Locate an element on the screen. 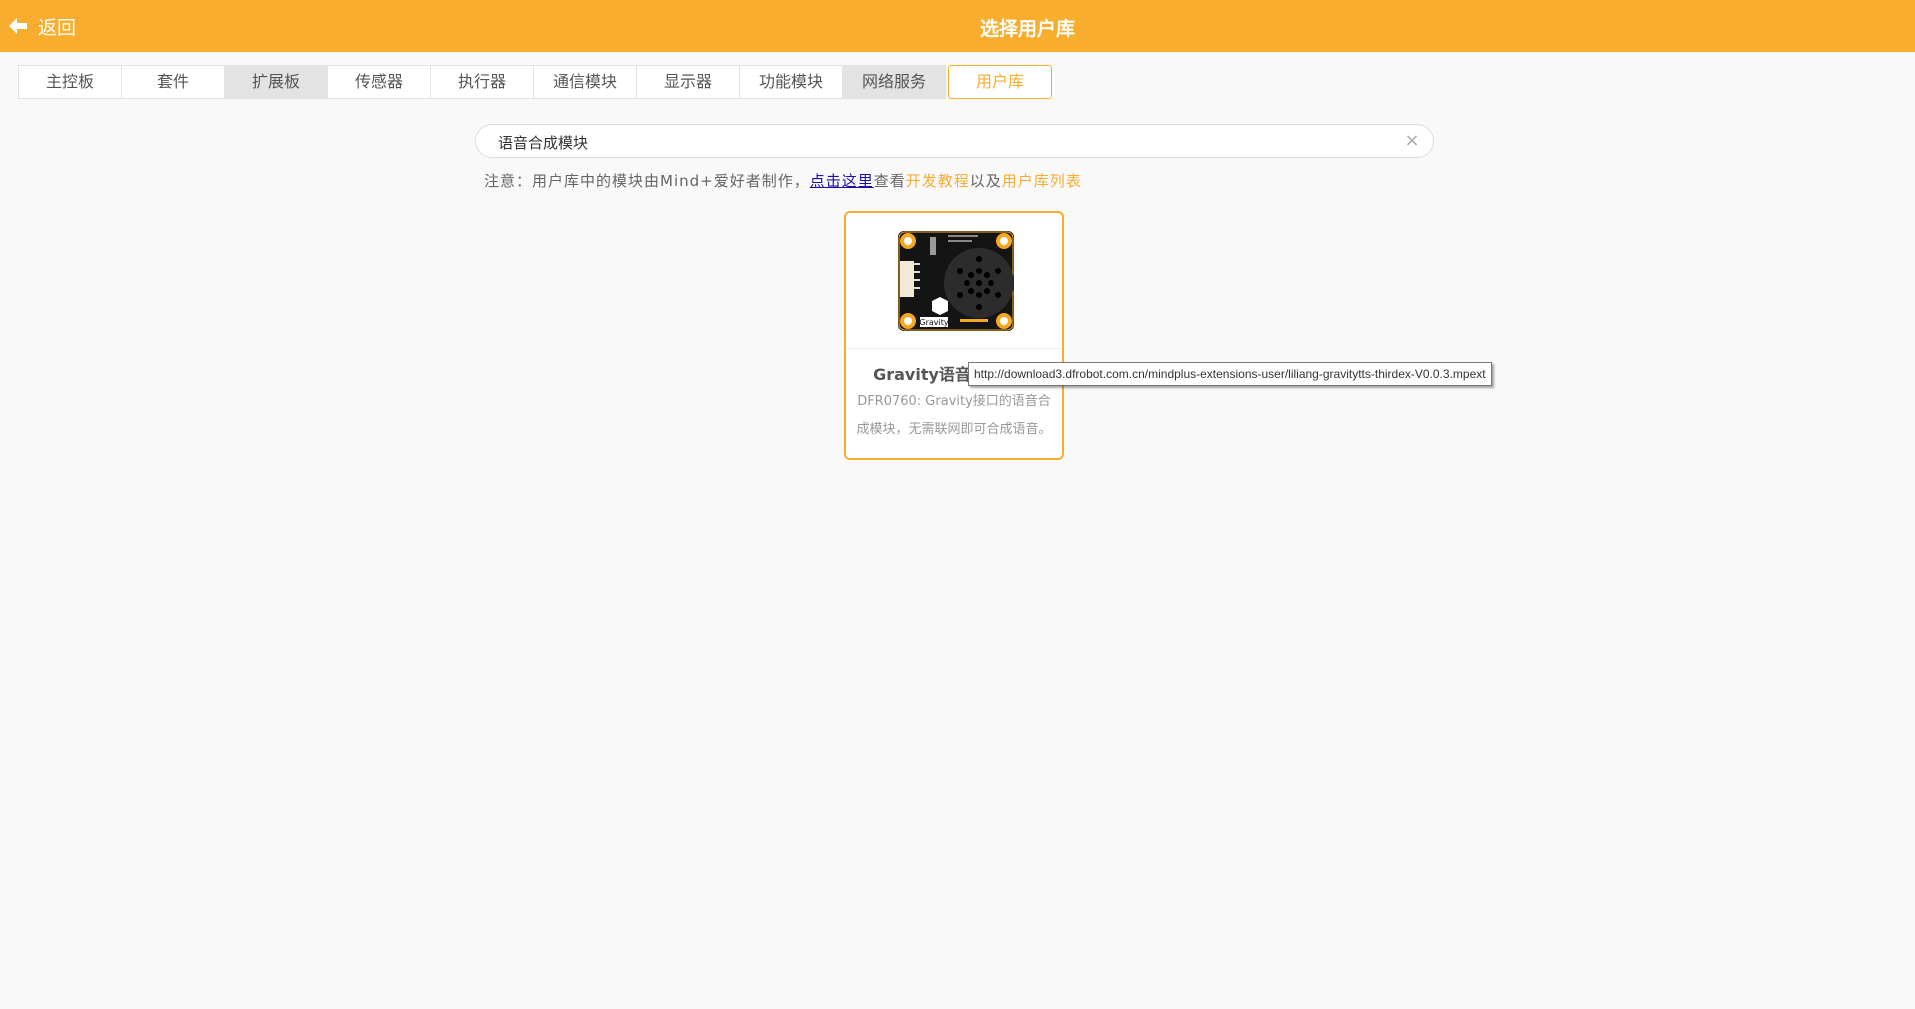 The width and height of the screenshot is (1915, 1009). user-library-list-link: 用户库列表 is located at coordinates (1042, 181).